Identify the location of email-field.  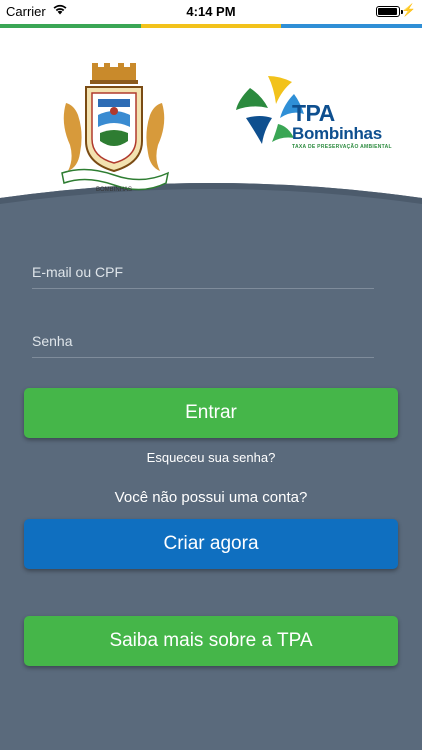
(203, 273).